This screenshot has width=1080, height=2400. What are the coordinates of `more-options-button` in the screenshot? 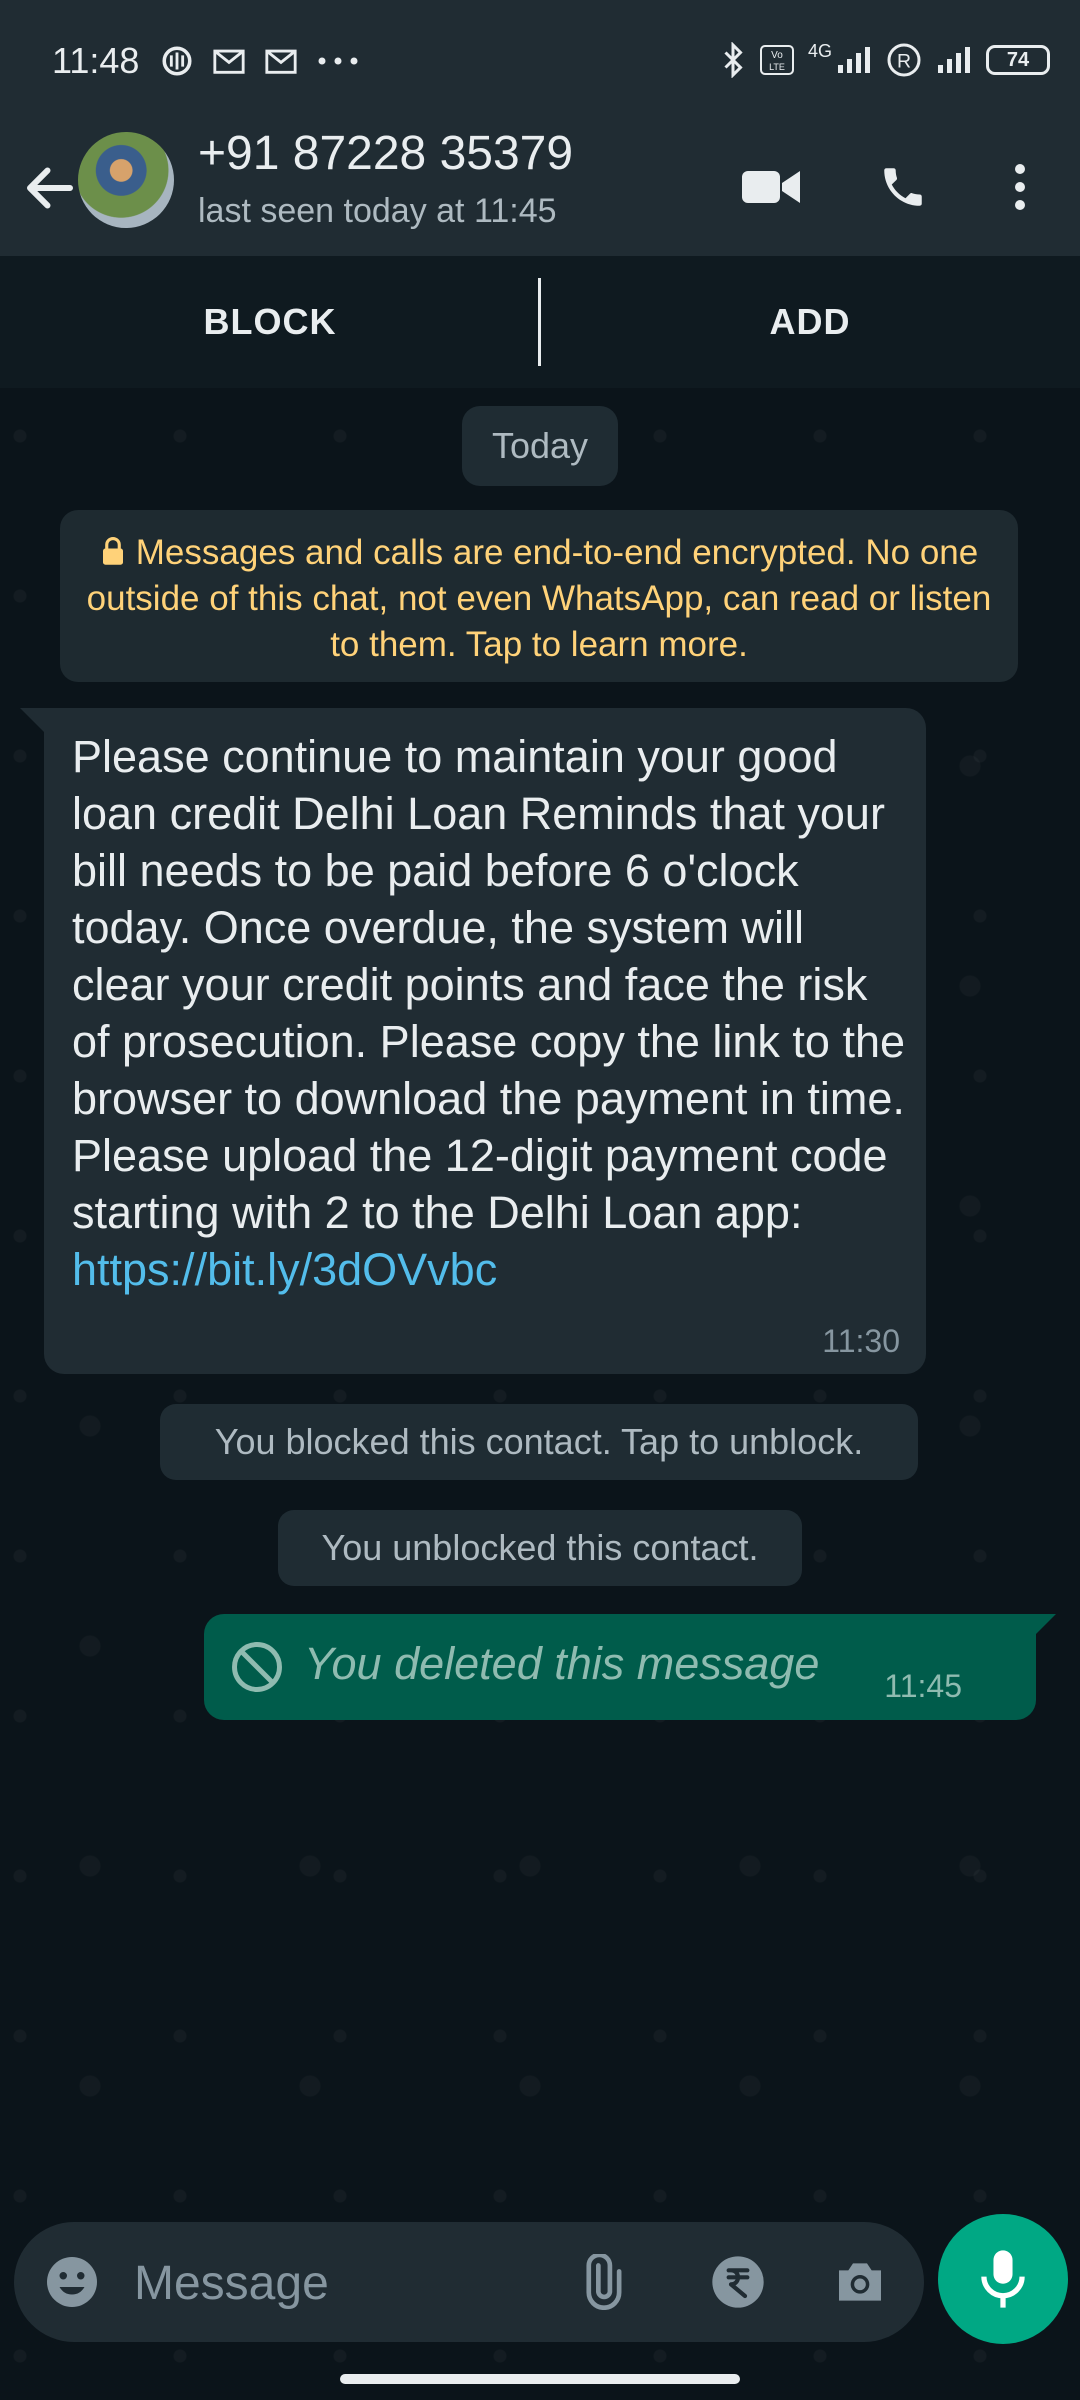 It's located at (1020, 187).